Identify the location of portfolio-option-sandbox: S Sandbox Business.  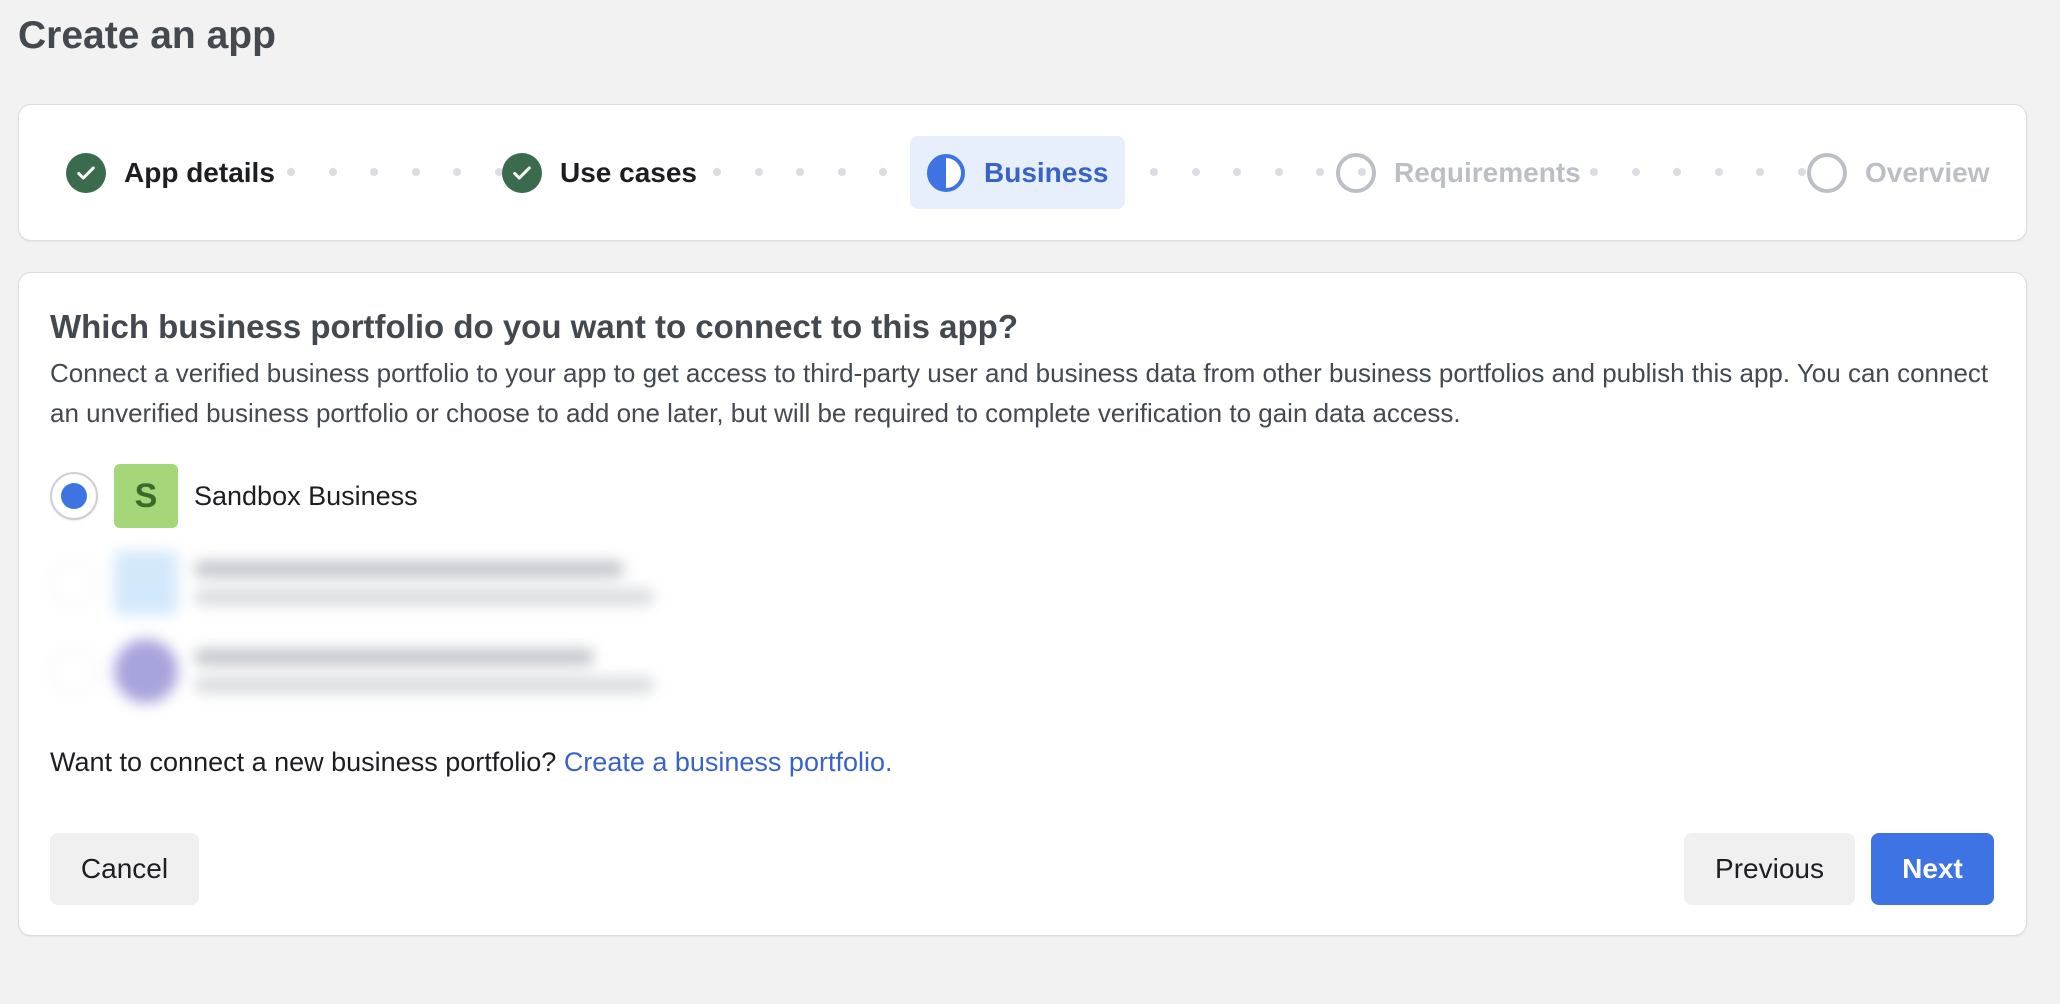
(234, 496).